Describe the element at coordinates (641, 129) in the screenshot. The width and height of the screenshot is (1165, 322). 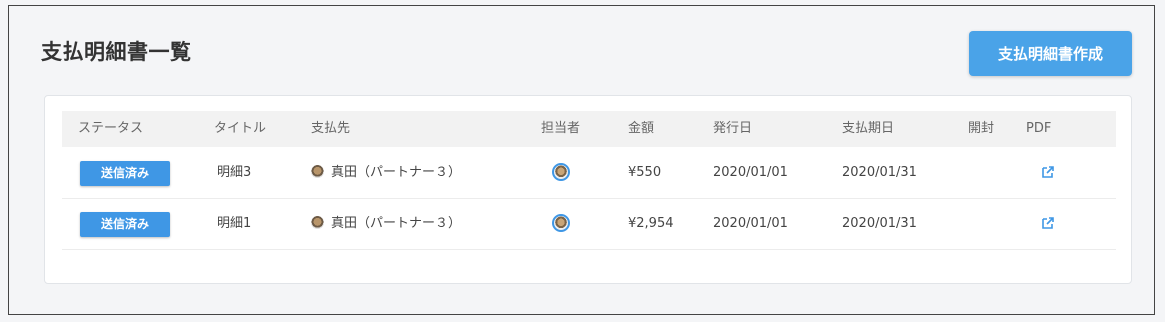
I see `column-header-amount: 金額` at that location.